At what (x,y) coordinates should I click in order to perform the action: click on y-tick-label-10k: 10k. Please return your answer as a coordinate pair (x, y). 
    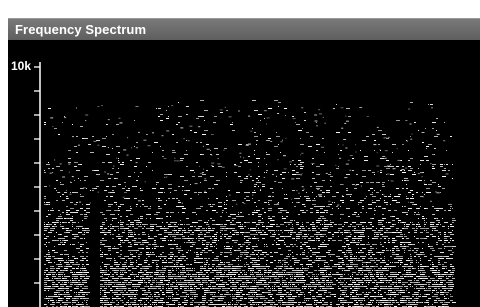
    Looking at the image, I should click on (21, 66).